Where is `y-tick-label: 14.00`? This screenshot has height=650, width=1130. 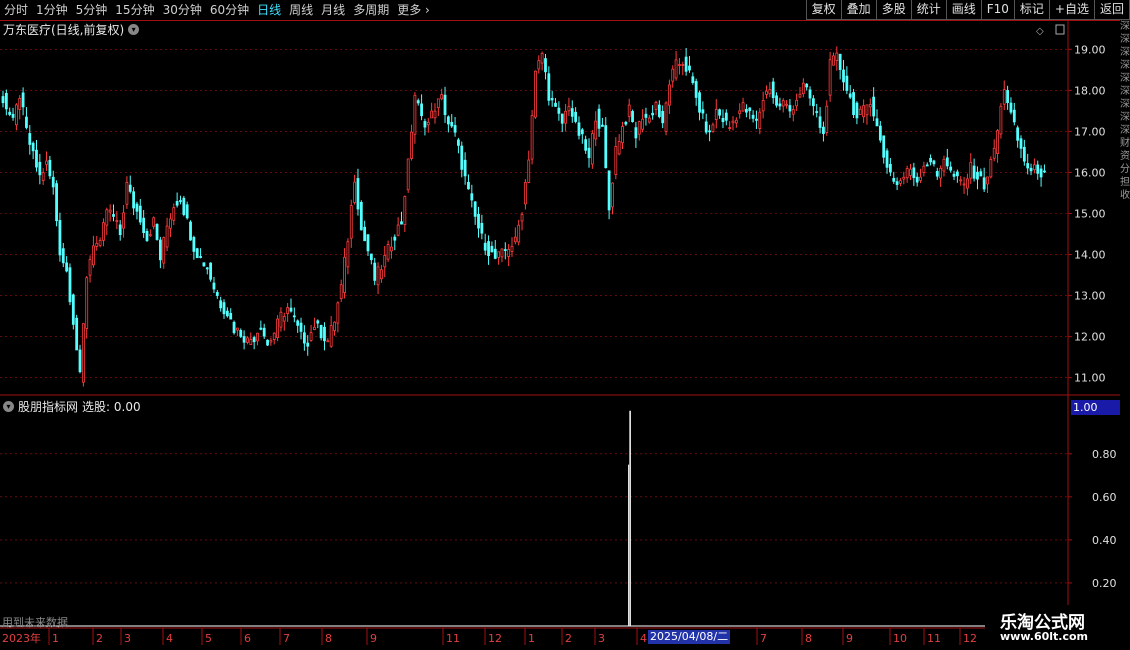 y-tick-label: 14.00 is located at coordinates (1090, 255).